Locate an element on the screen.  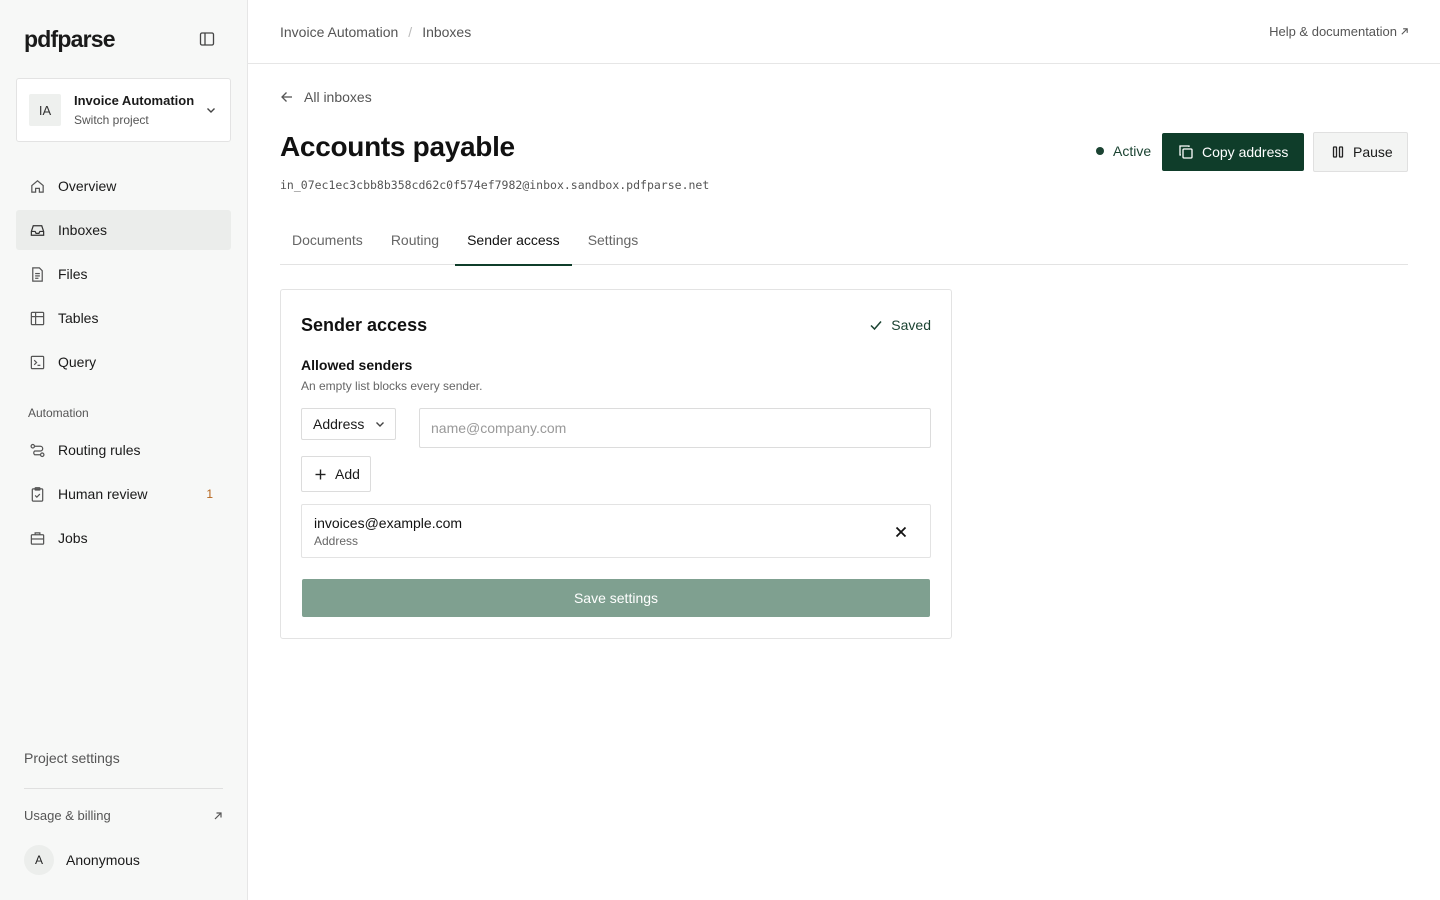
saved-indicator: Saved is located at coordinates (900, 325).